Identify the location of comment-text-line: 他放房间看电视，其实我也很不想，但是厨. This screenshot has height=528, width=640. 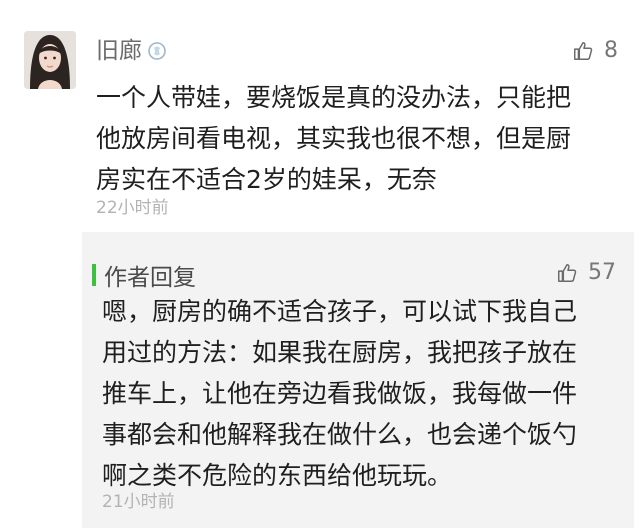
(334, 138).